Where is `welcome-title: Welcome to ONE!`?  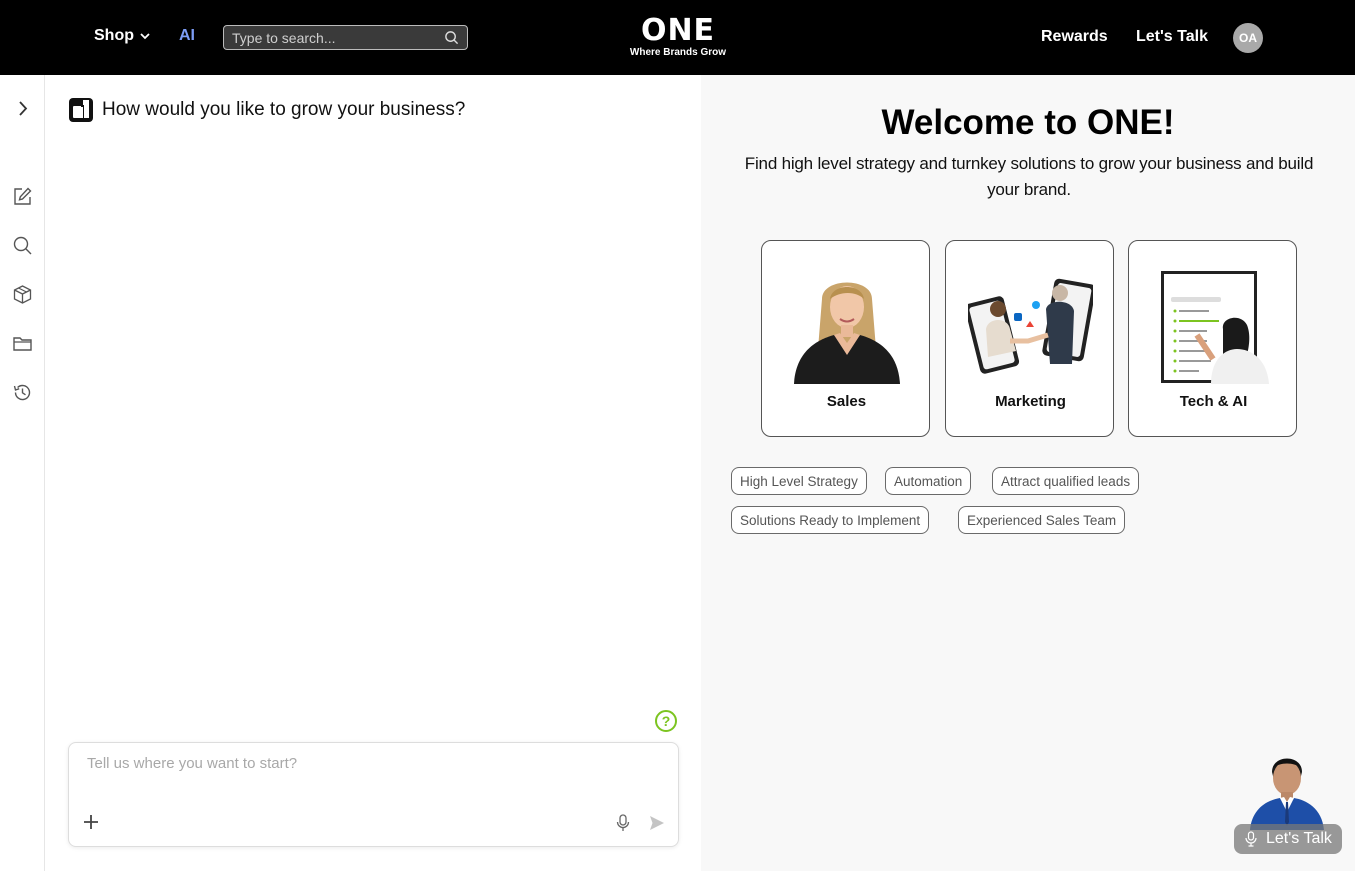
welcome-title: Welcome to ONE! is located at coordinates (1028, 122).